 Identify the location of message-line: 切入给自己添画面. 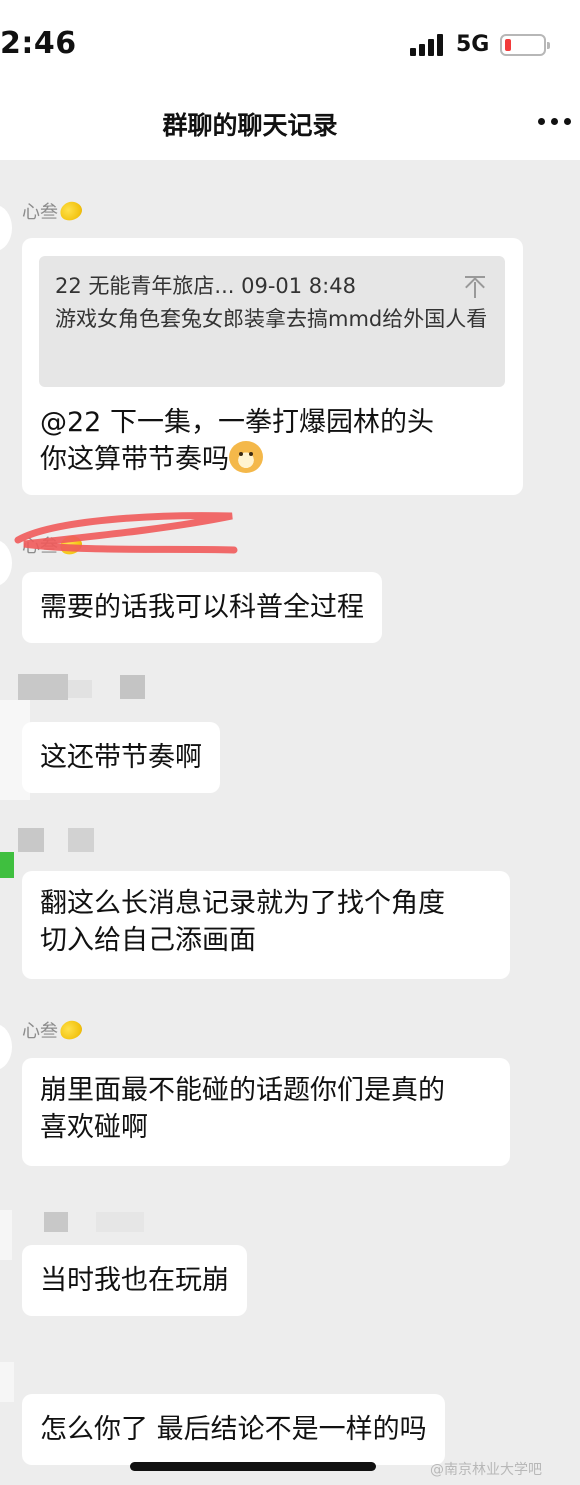
(148, 940).